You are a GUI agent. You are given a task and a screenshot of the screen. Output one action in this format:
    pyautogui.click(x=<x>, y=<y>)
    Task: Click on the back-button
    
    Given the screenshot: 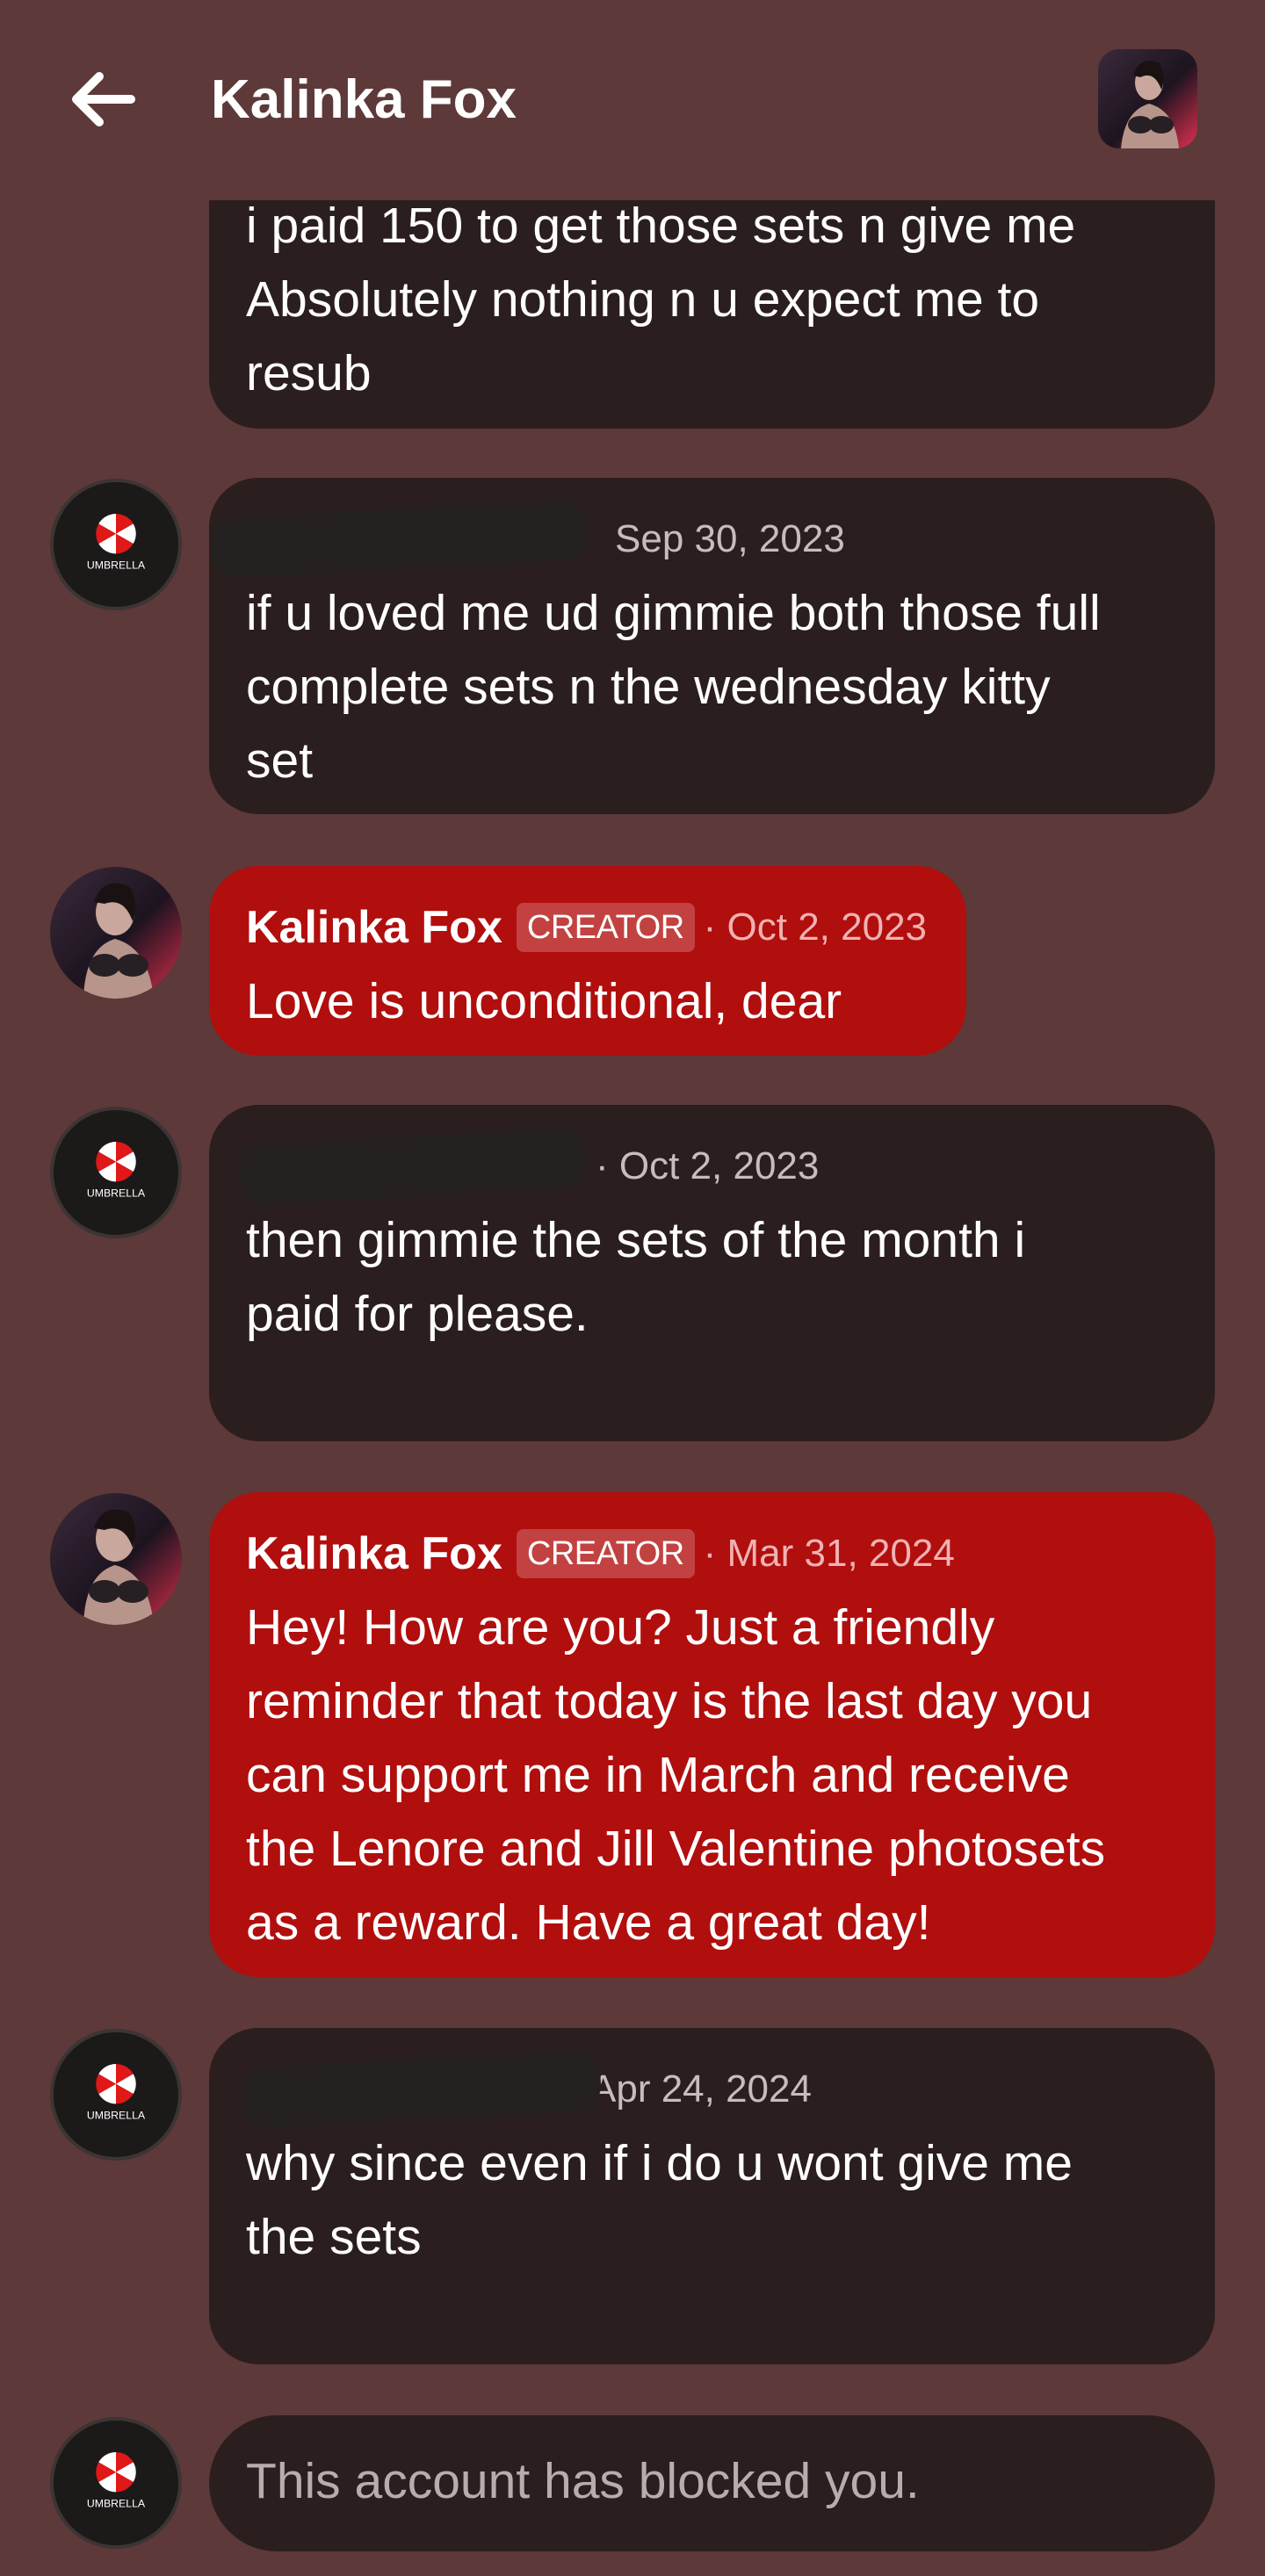 What is the action you would take?
    pyautogui.click(x=103, y=99)
    